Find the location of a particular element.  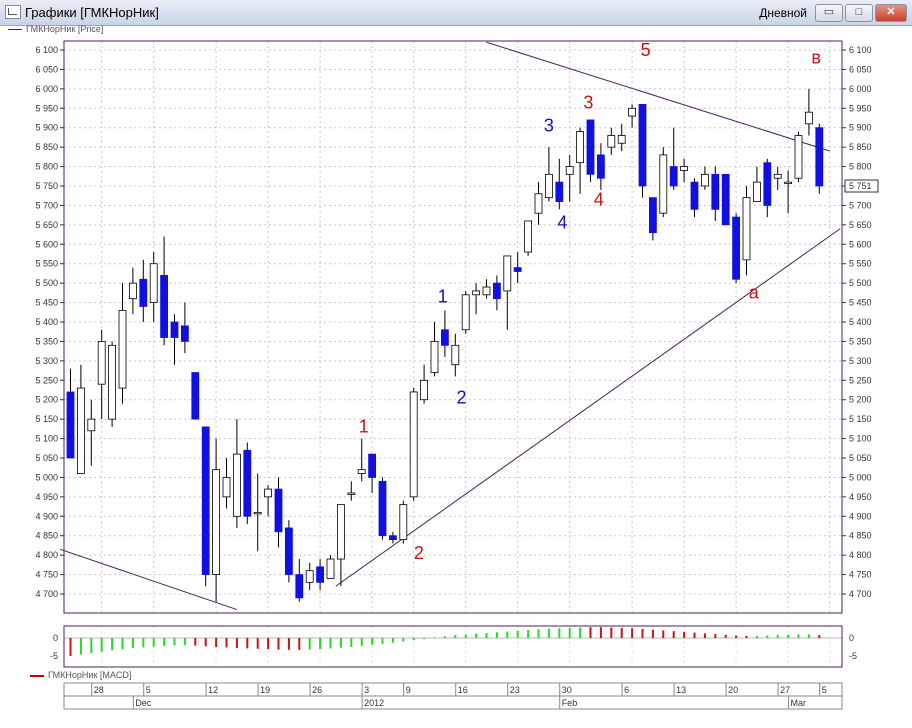

y-label-right: 4 700 is located at coordinates (860, 594).